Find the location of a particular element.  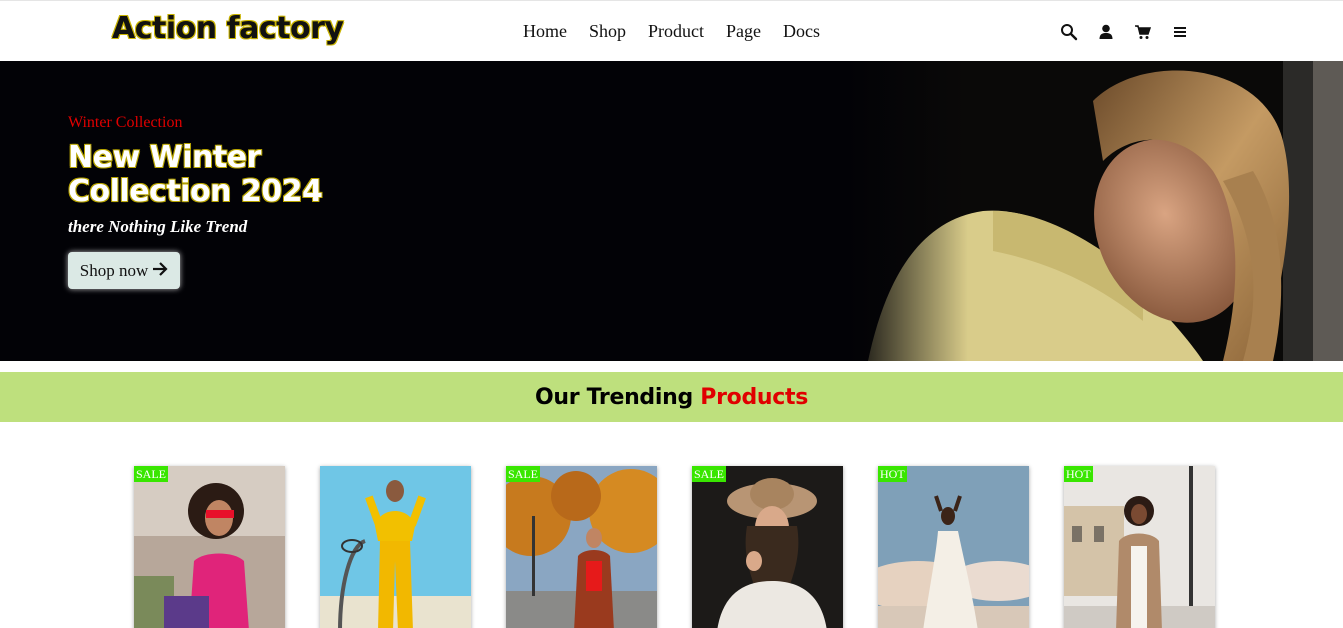

trending-band: Our Trending Products is located at coordinates (671, 397).